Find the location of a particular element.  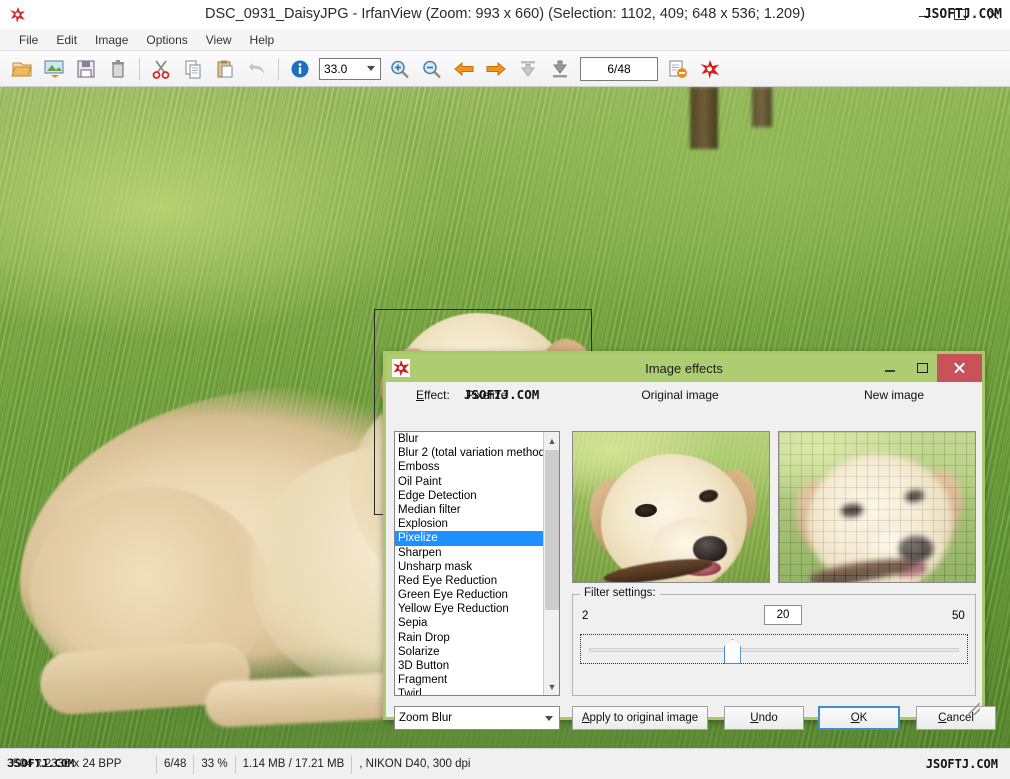

list-item: Yellow Eye Reduction is located at coordinates (469, 609).